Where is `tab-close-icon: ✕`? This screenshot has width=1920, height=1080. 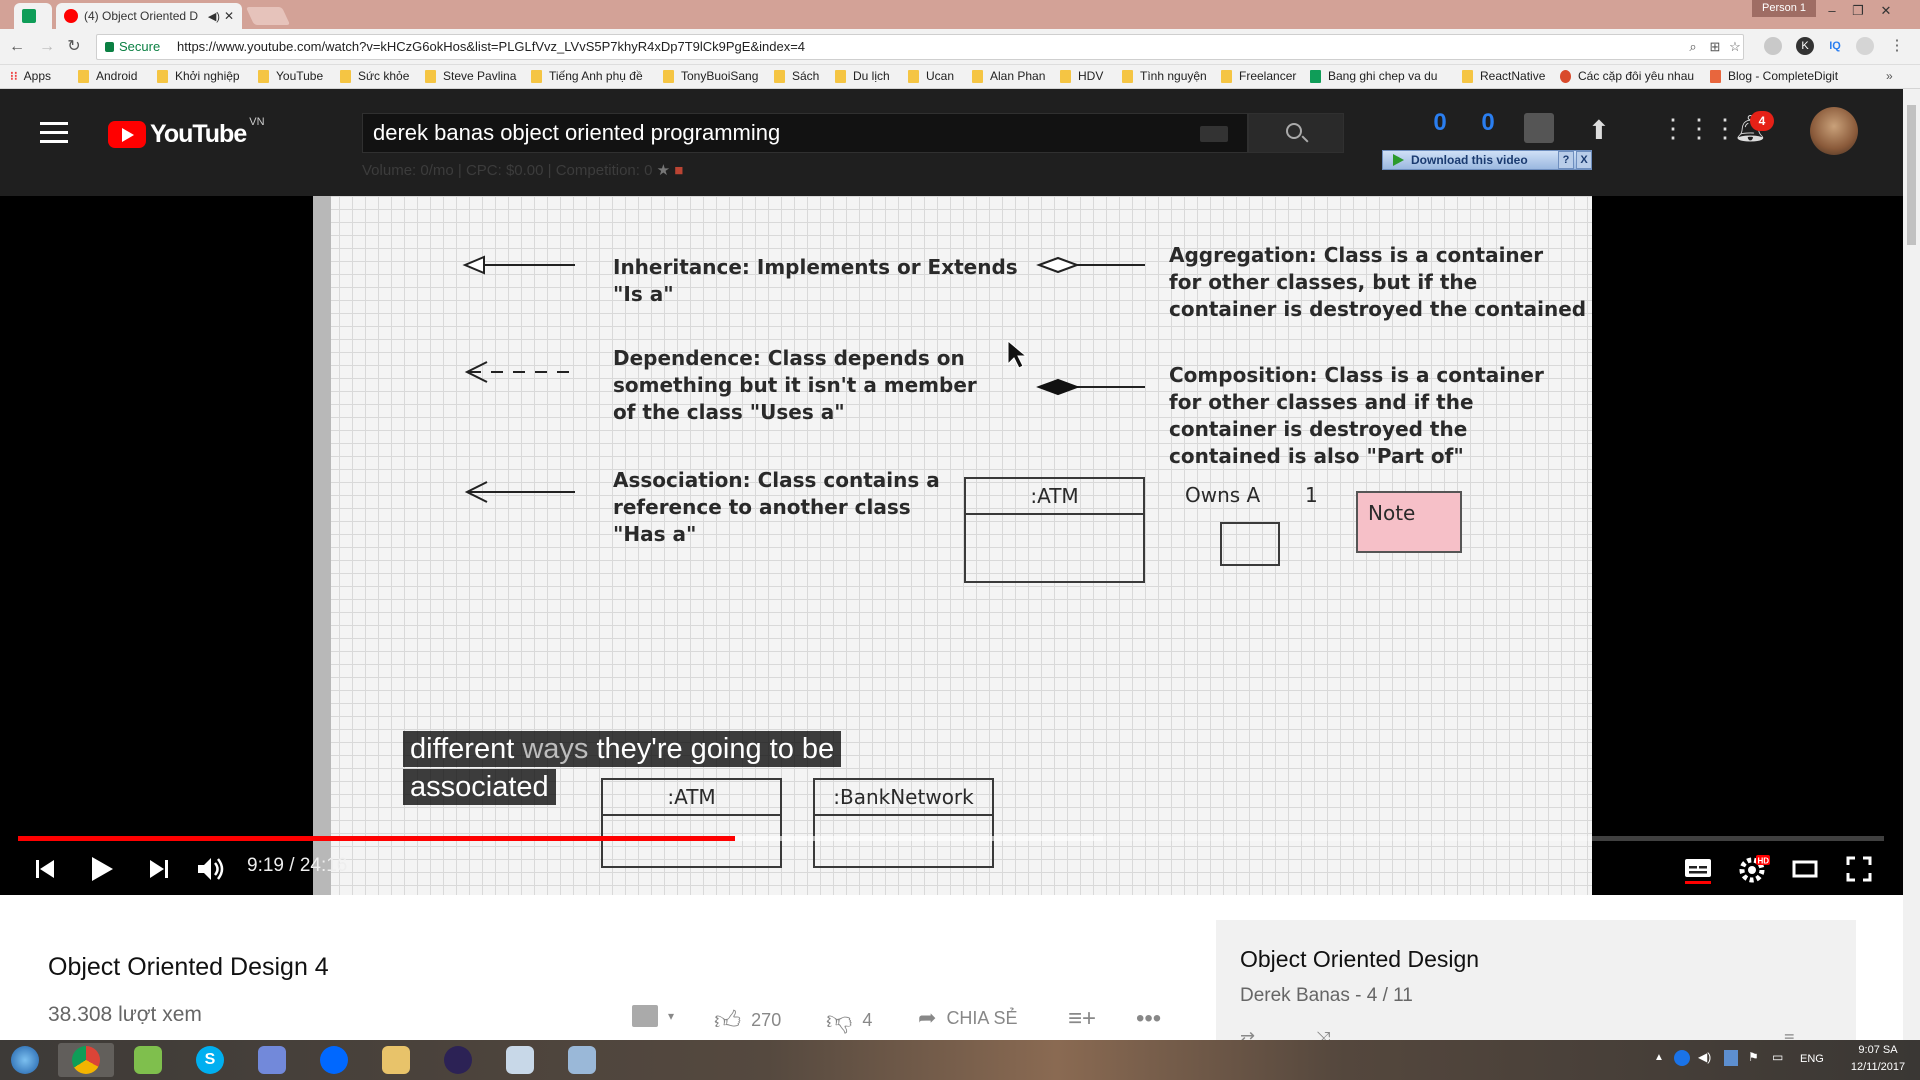
tab-close-icon: ✕ is located at coordinates (229, 16).